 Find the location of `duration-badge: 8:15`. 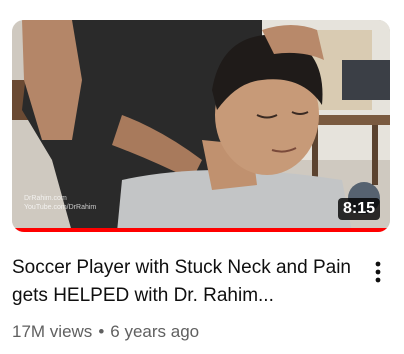

duration-badge: 8:15 is located at coordinates (358, 209).